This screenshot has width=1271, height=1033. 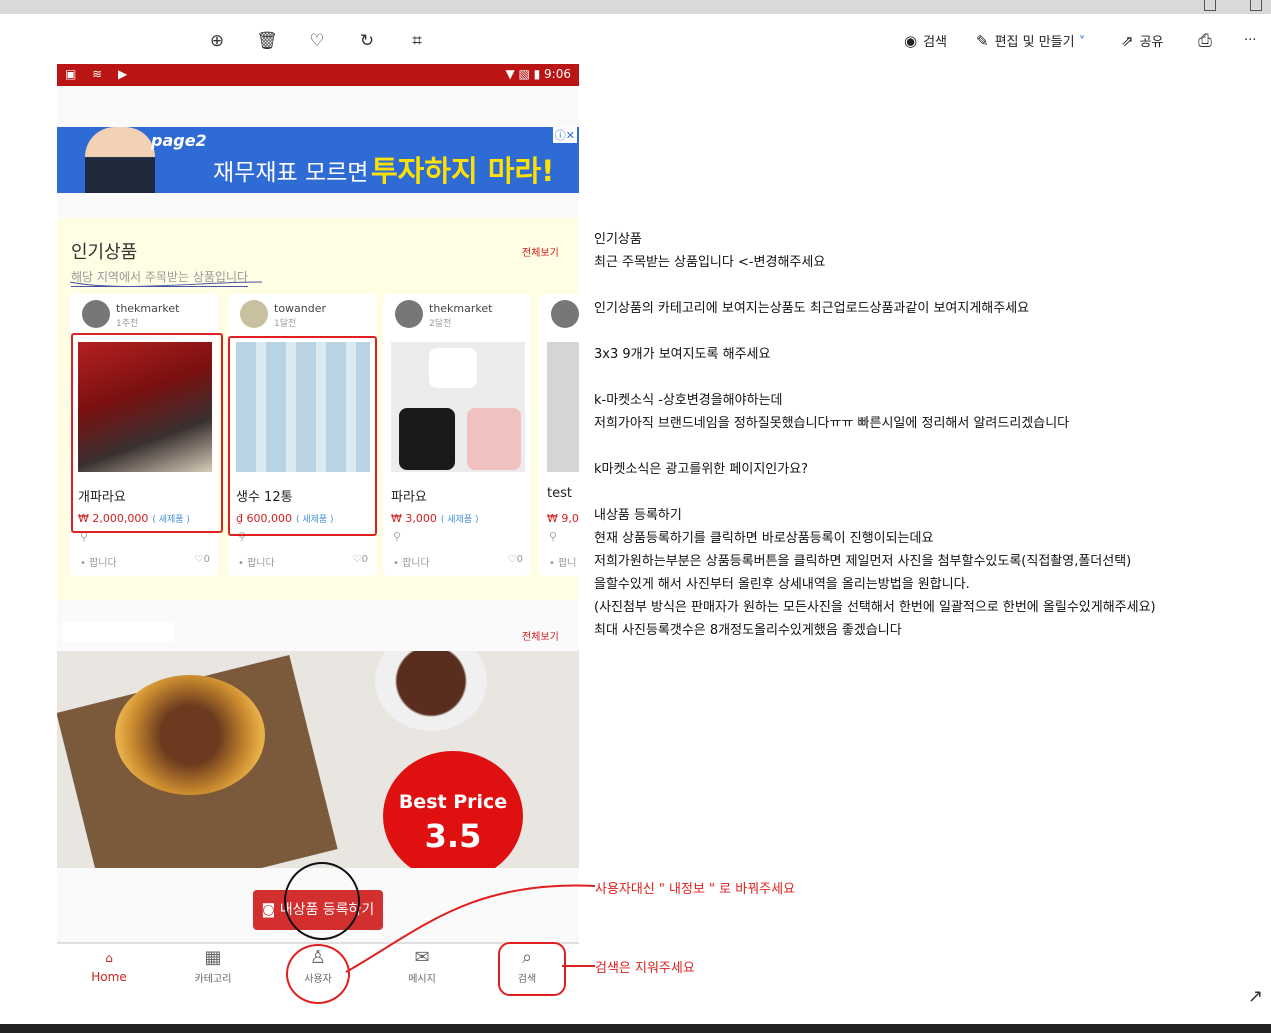 I want to click on note-line: k마켓소식은 광고를위한 페이지인가요?, so click(x=701, y=469).